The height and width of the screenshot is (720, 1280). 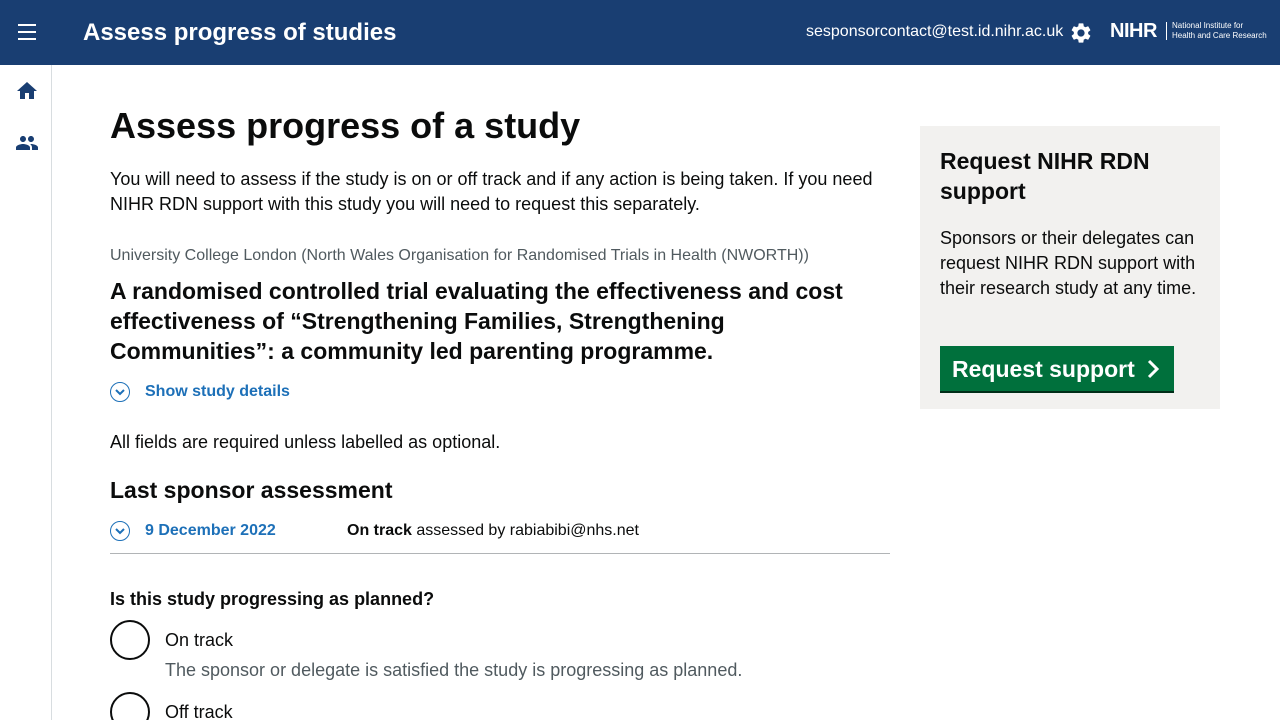 What do you see at coordinates (1043, 368) in the screenshot?
I see `request-support-label: Request support` at bounding box center [1043, 368].